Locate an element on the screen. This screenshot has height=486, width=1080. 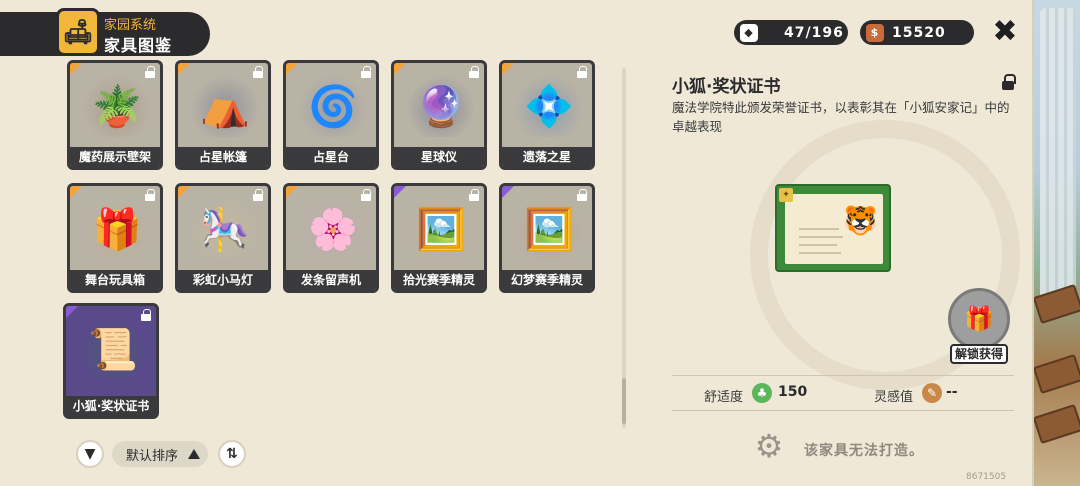
collection-counter: ◆ 47/196 is located at coordinates (791, 32).